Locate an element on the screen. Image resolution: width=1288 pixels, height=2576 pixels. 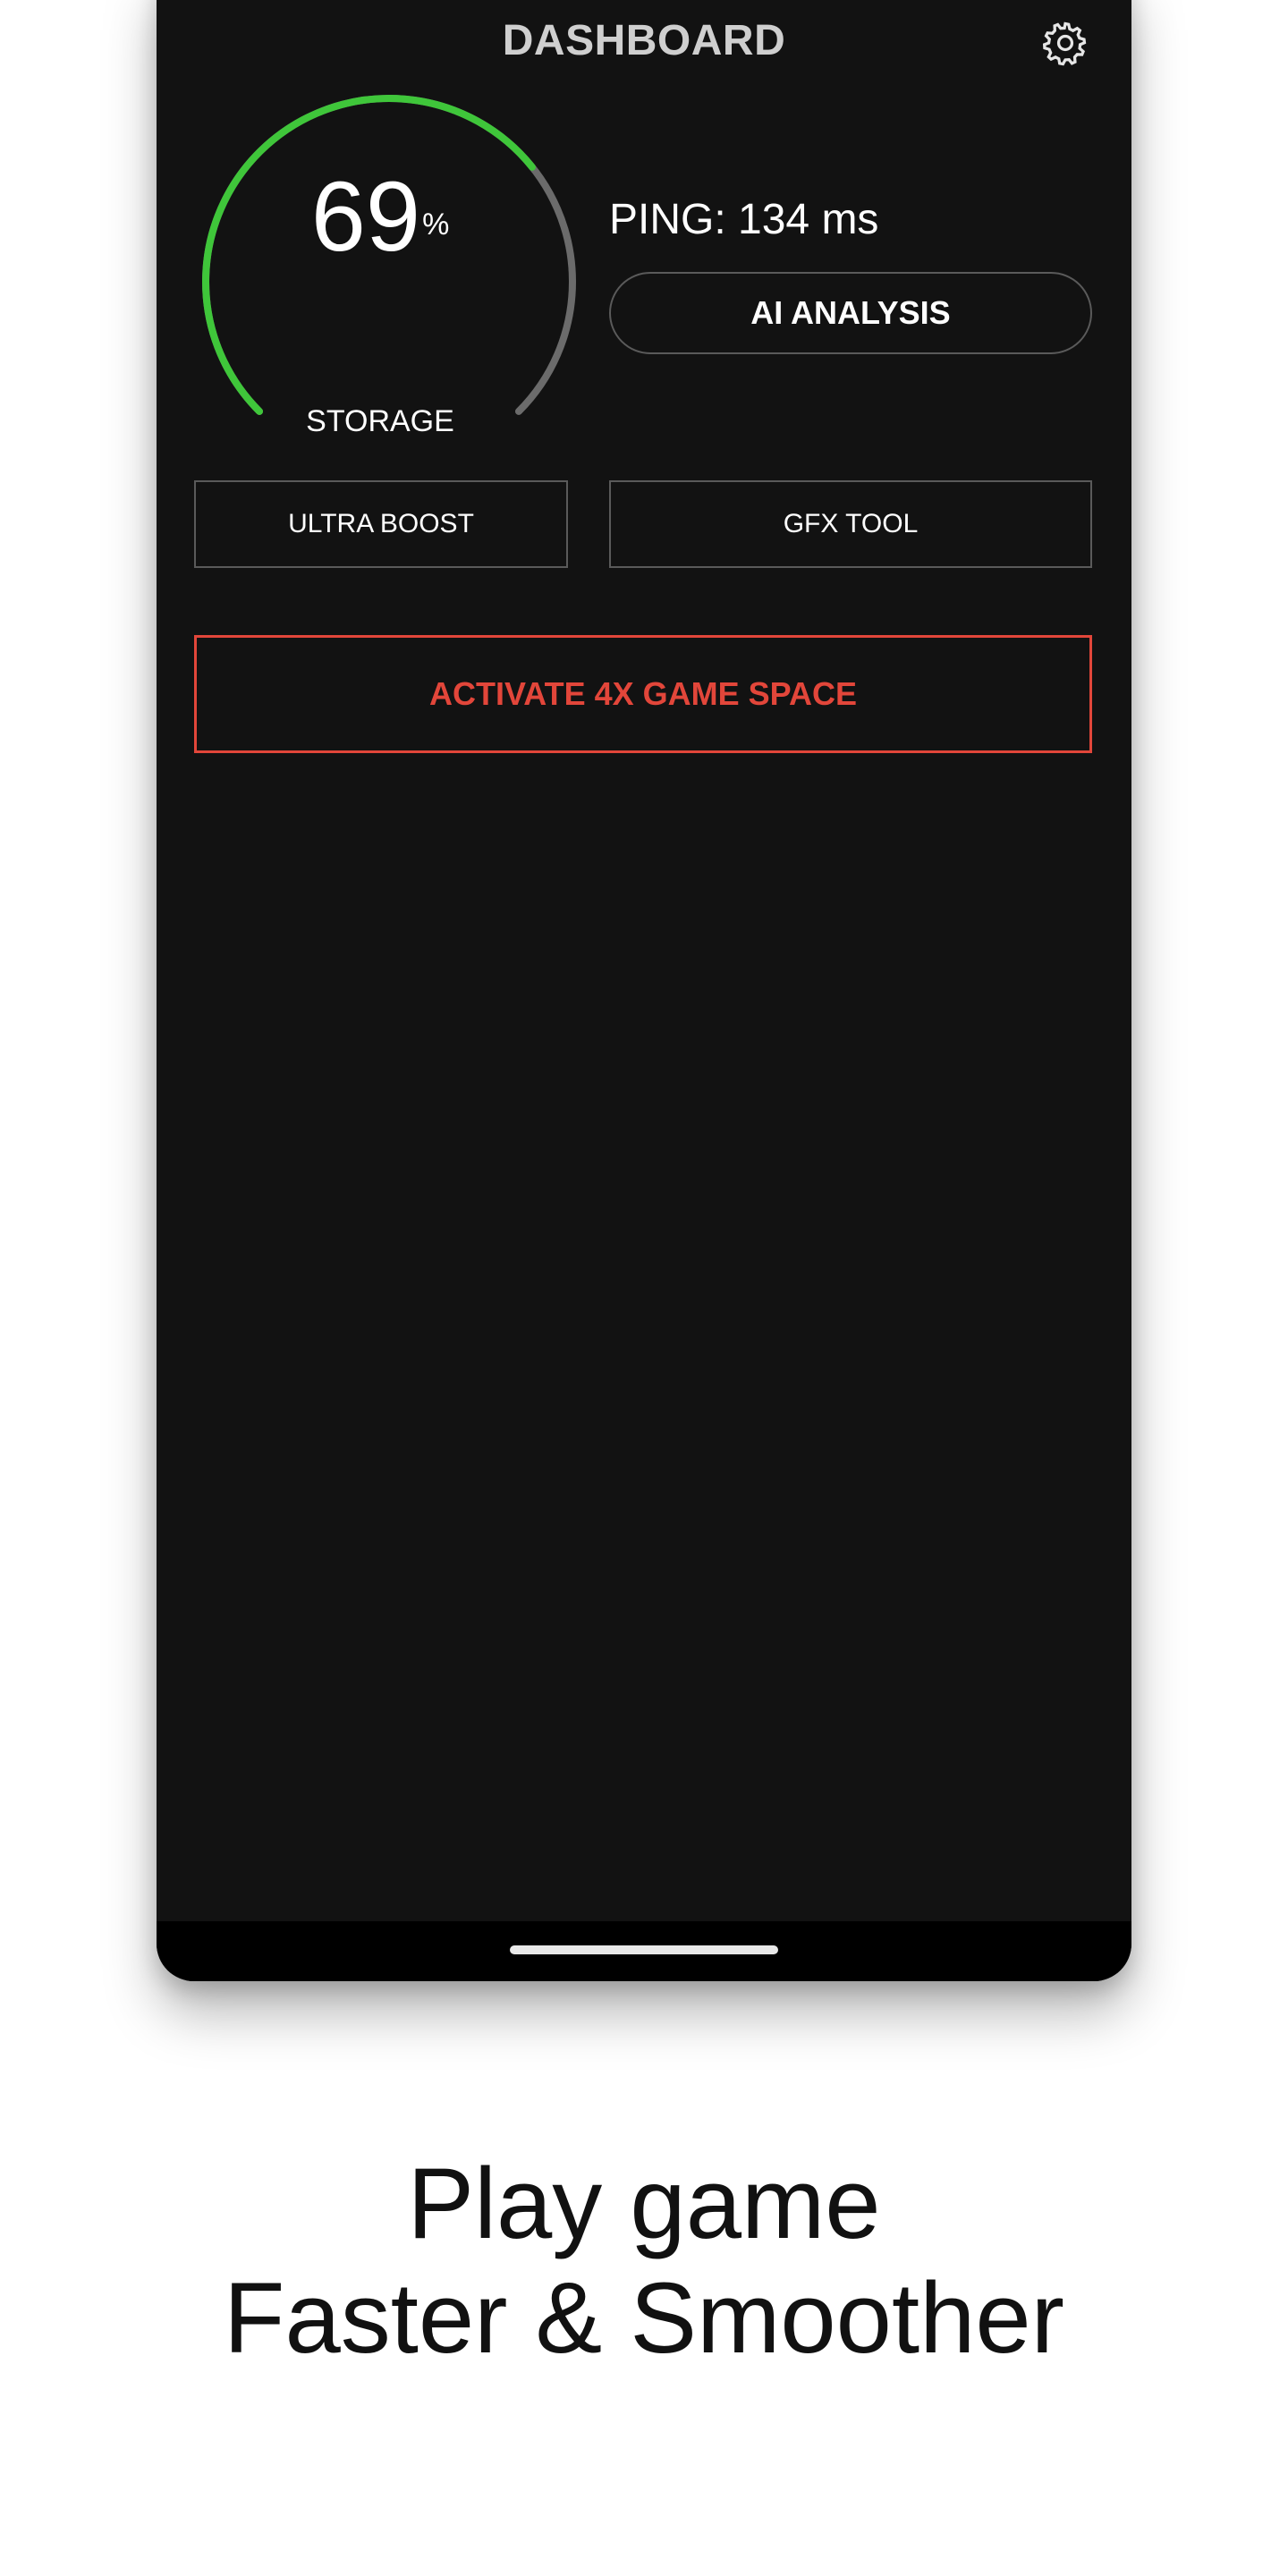
system-nav-bar is located at coordinates (644, 1951).